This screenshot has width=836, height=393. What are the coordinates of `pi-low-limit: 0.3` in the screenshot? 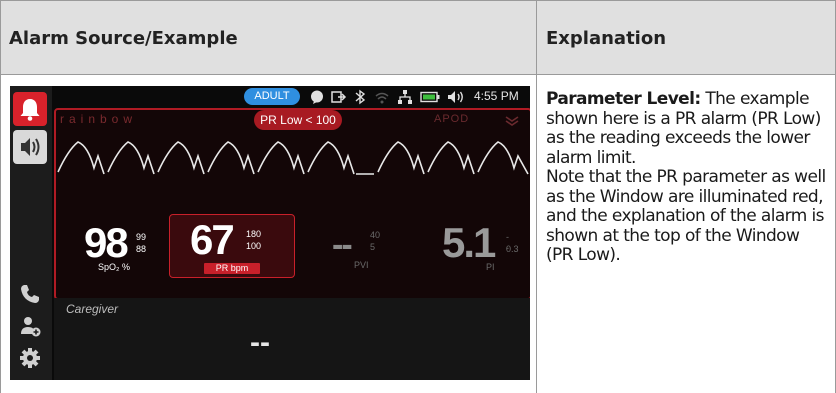 It's located at (512, 249).